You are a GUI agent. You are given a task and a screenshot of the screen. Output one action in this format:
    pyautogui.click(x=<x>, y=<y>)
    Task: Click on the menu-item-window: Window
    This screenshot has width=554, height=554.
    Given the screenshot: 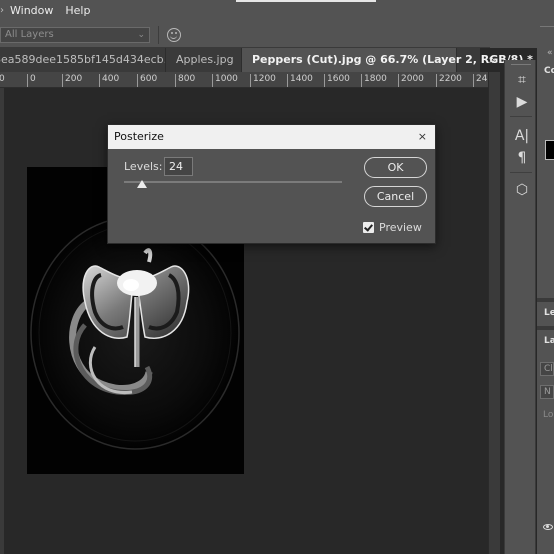 What is the action you would take?
    pyautogui.click(x=31, y=10)
    